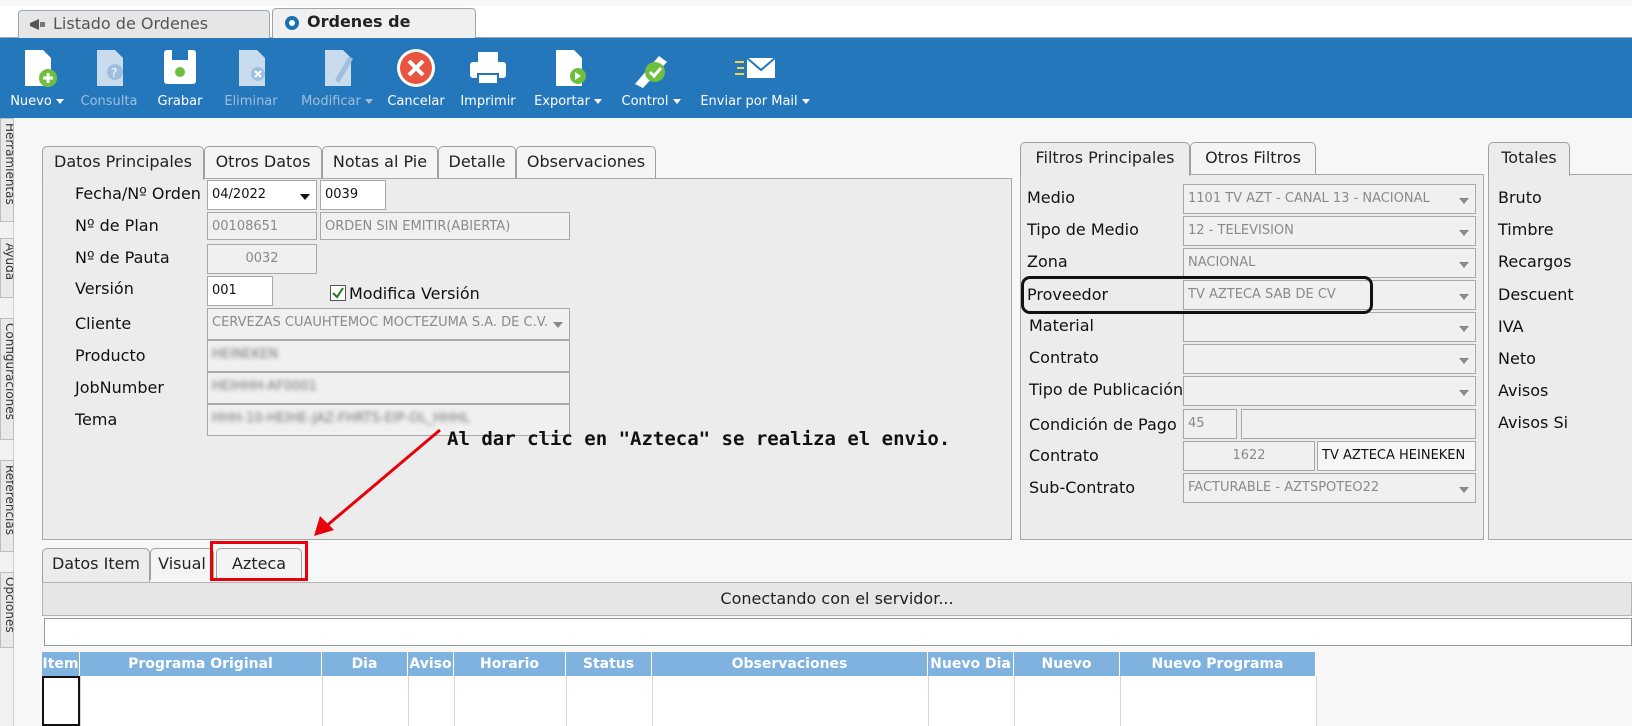 This screenshot has width=1632, height=726. I want to click on avisos-si-label: Avisos Si, so click(1533, 422).